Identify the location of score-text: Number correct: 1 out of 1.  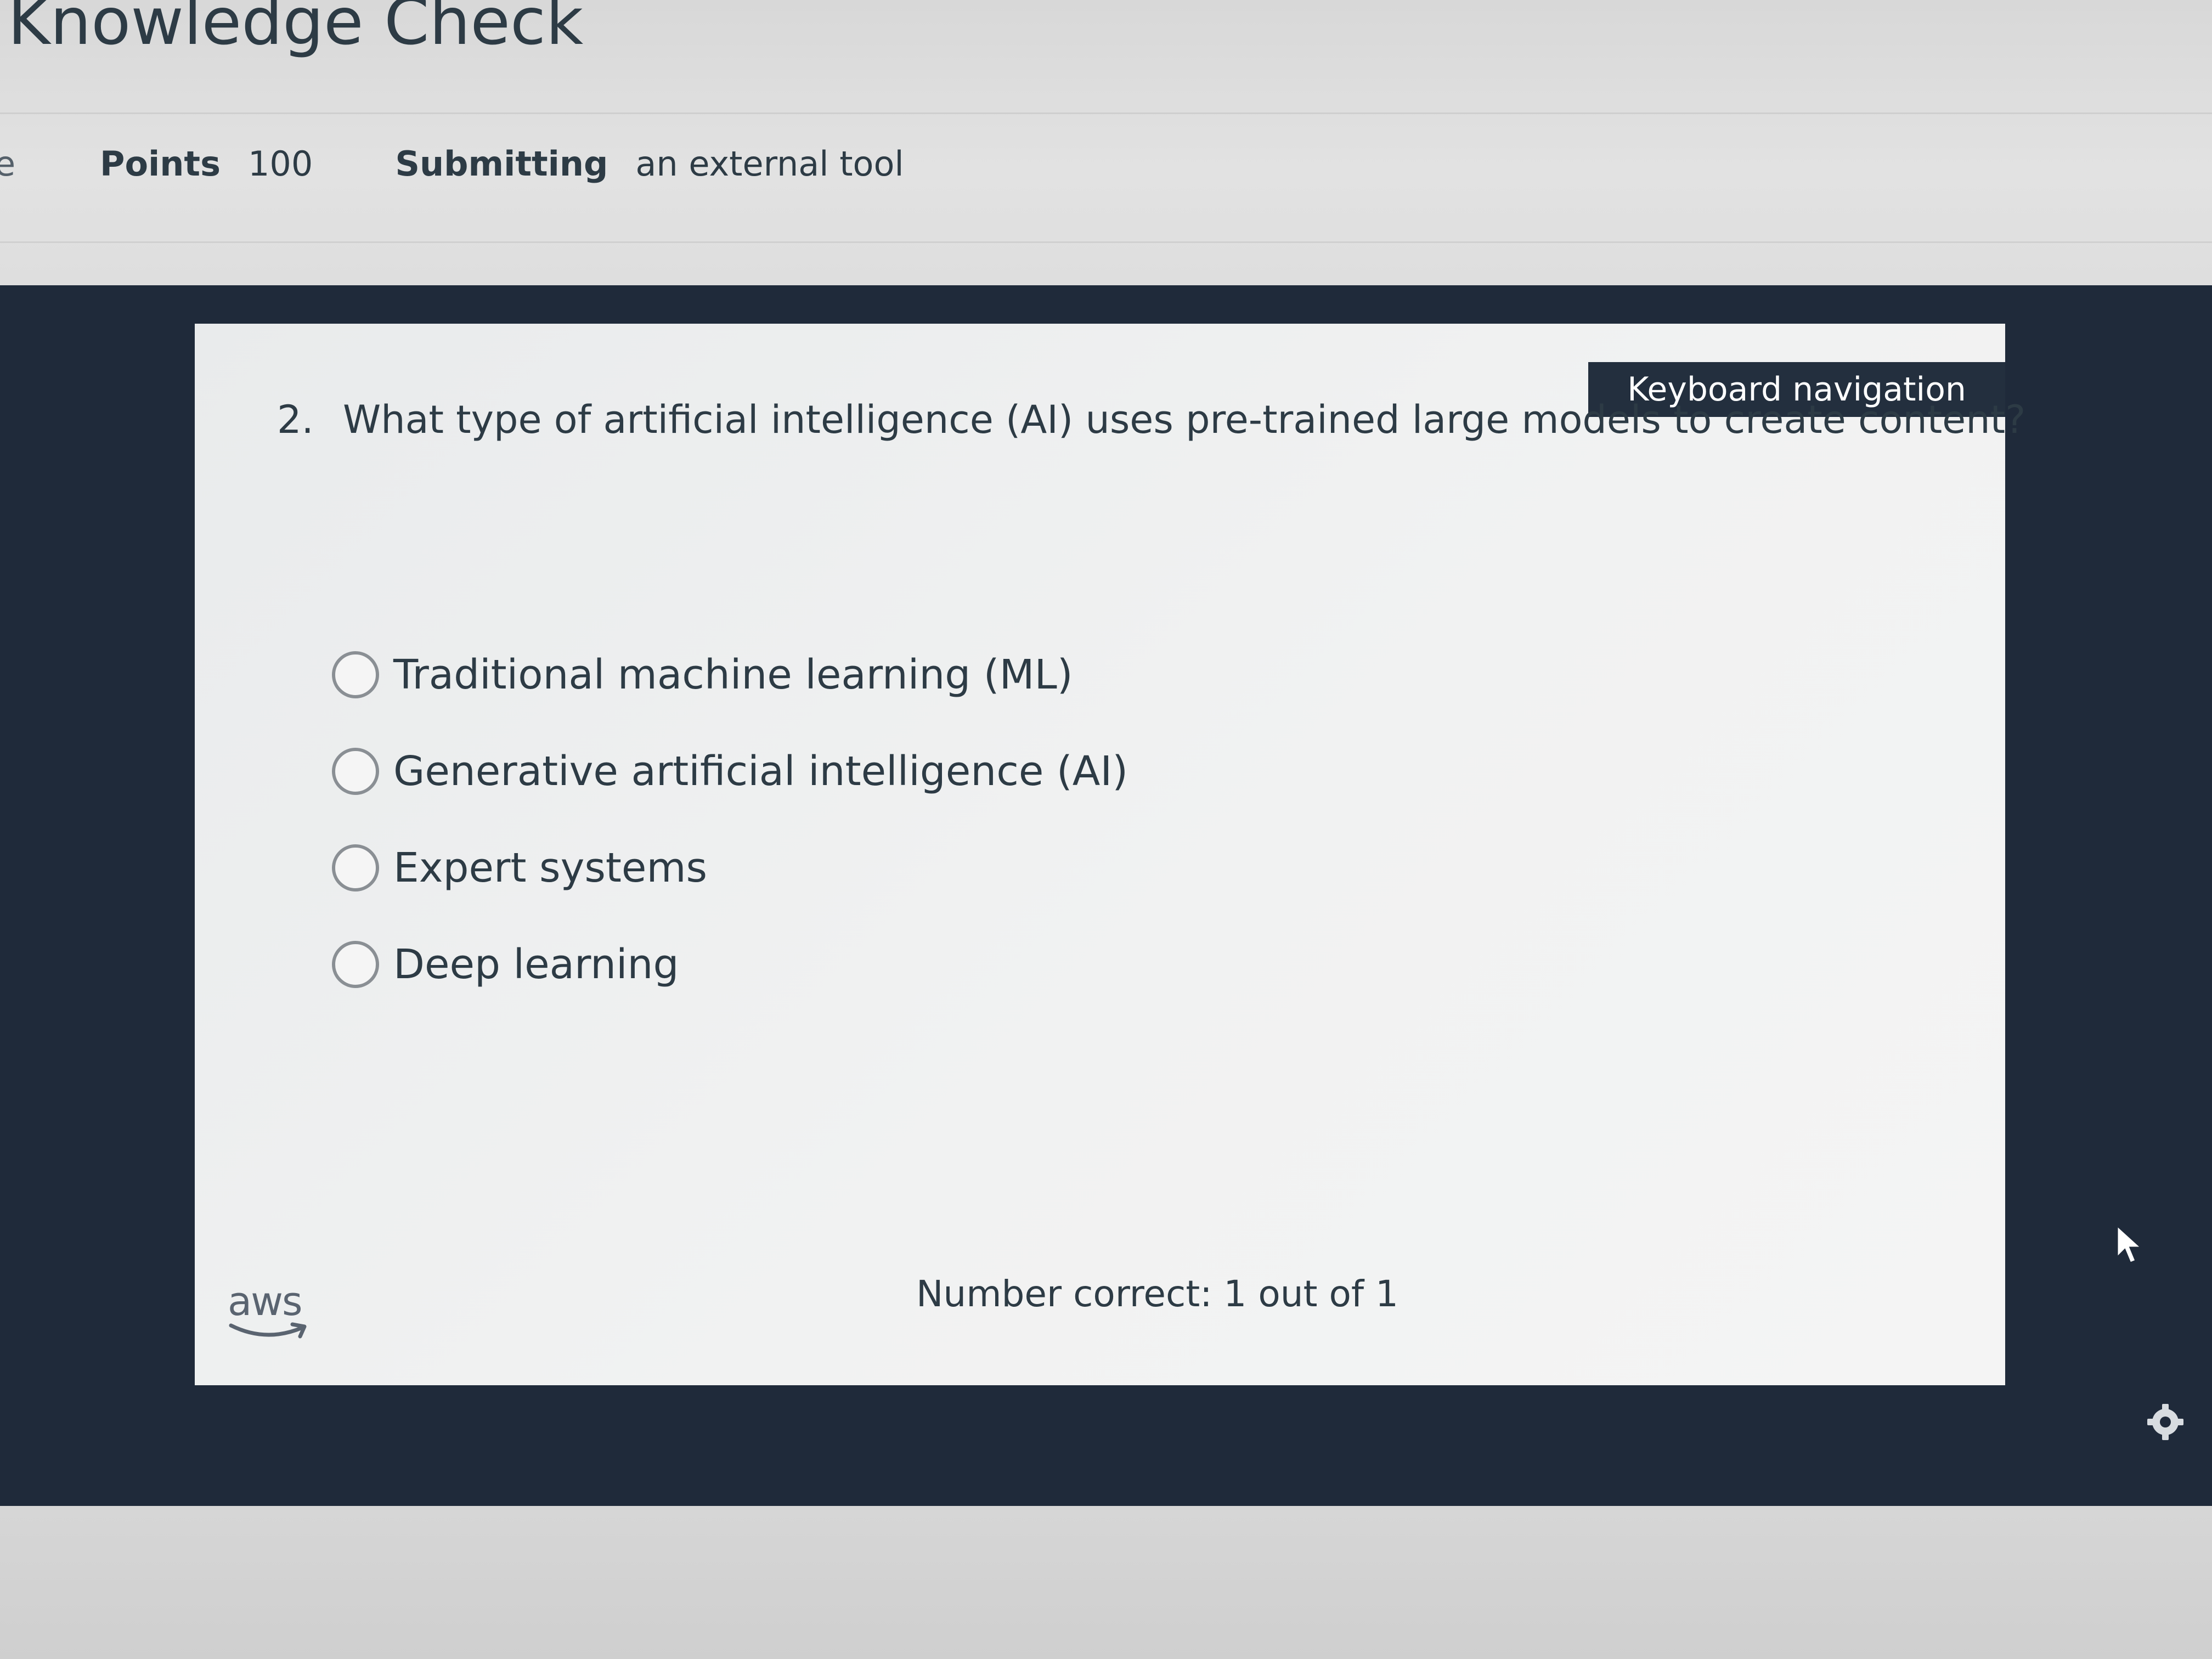
(1157, 1294).